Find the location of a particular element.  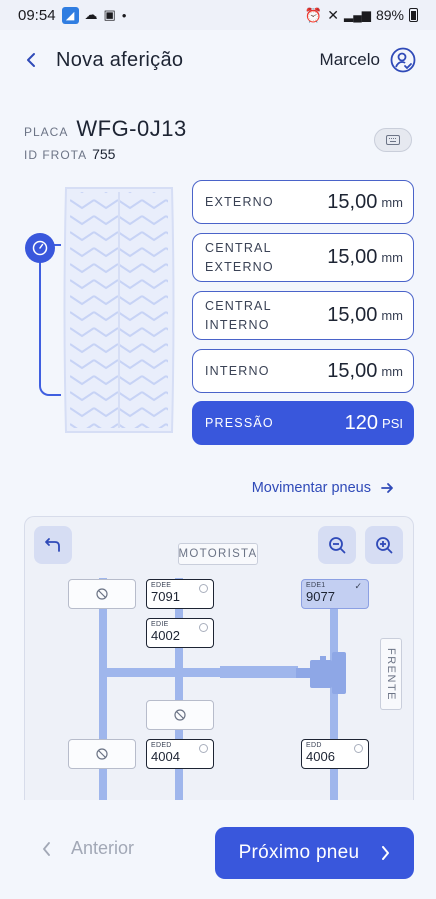

cloud-icon: ☁ is located at coordinates (91, 14).